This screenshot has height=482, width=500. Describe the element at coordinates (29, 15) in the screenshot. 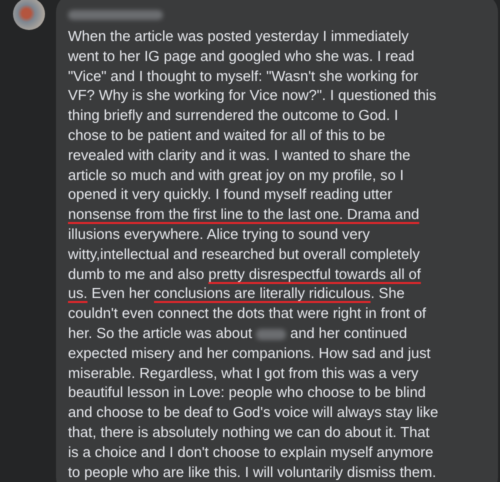

I see `avatar` at that location.